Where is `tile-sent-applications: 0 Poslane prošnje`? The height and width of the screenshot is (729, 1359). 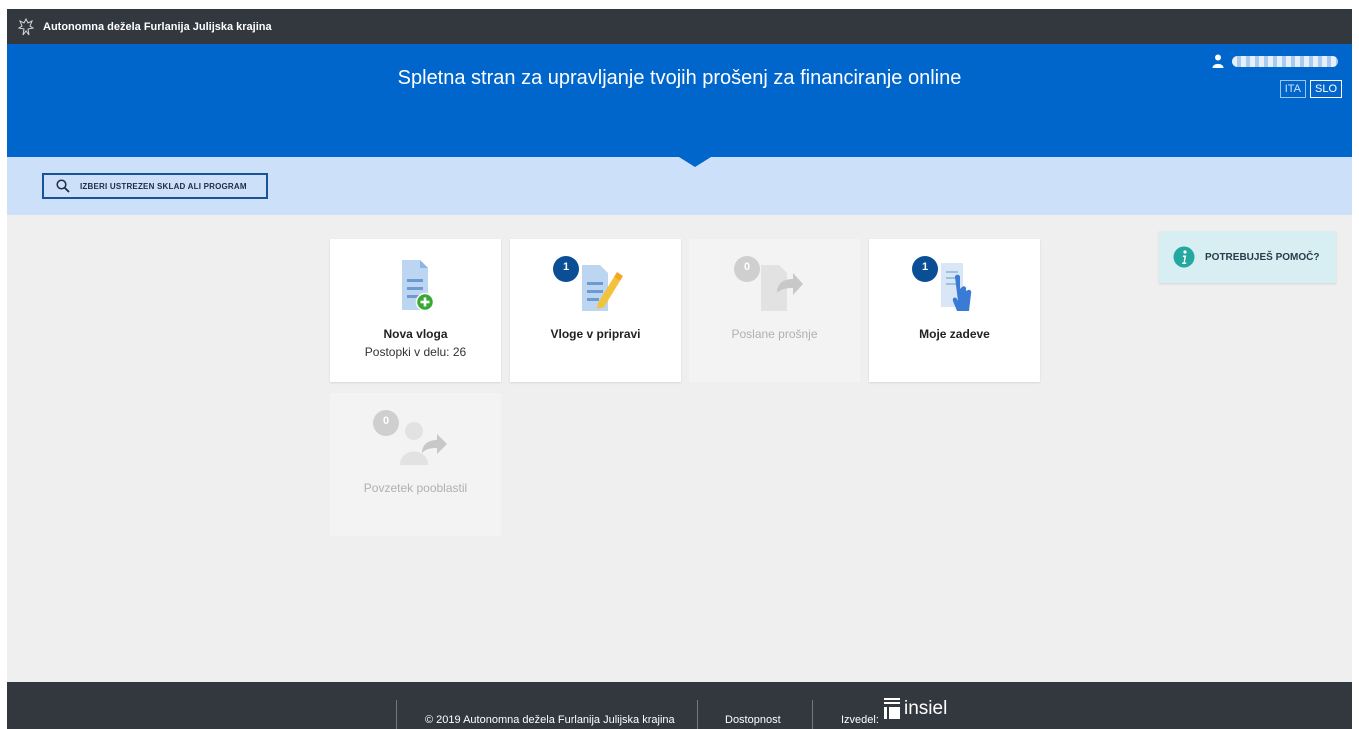
tile-sent-applications: 0 Poslane prošnje is located at coordinates (774, 310).